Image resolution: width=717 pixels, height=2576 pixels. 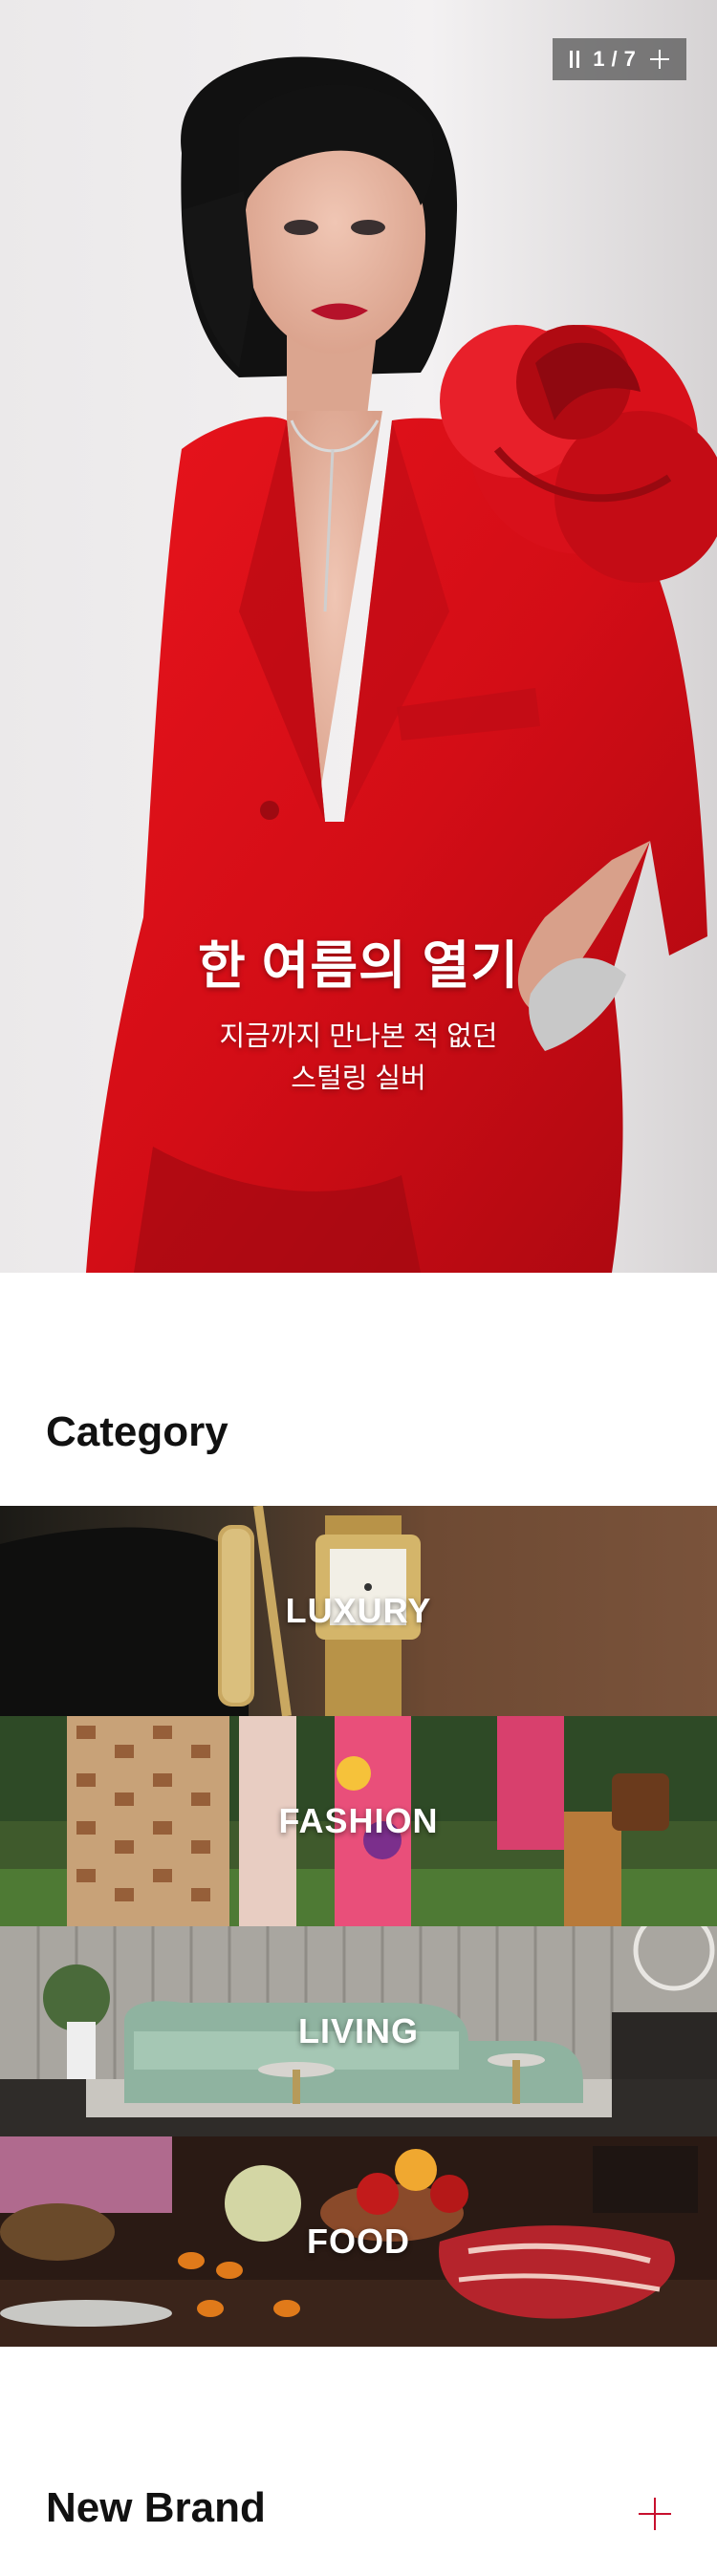 What do you see at coordinates (659, 59) in the screenshot?
I see `expand-plus-icon` at bounding box center [659, 59].